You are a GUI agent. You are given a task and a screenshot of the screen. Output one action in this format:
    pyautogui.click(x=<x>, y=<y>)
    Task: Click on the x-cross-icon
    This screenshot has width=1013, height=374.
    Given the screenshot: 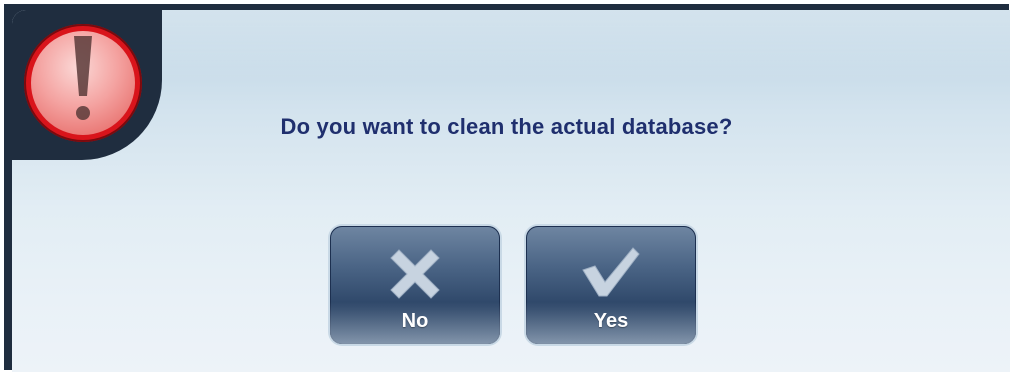 What is the action you would take?
    pyautogui.click(x=415, y=274)
    